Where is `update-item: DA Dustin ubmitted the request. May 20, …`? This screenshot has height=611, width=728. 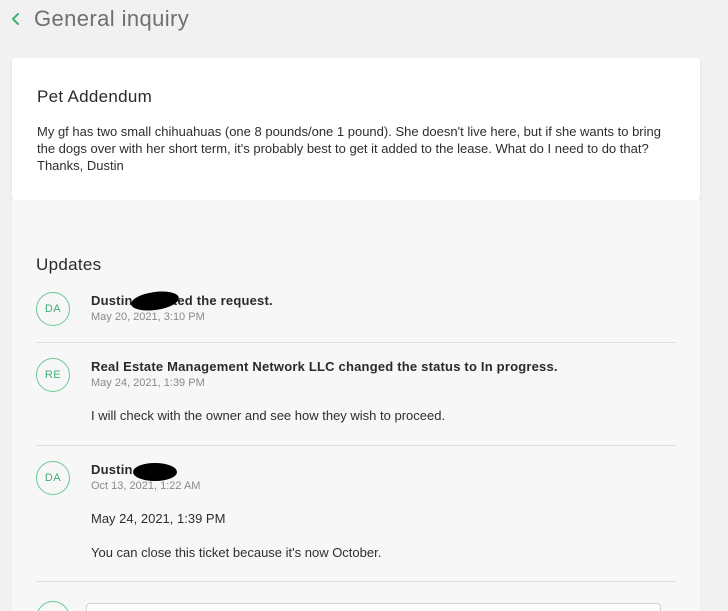 update-item: DA Dustin ubmitted the request. May 20, … is located at coordinates (356, 310).